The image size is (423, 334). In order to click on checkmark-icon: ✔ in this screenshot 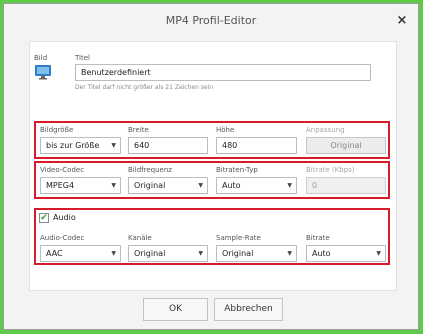, I will do `click(44, 218)`.